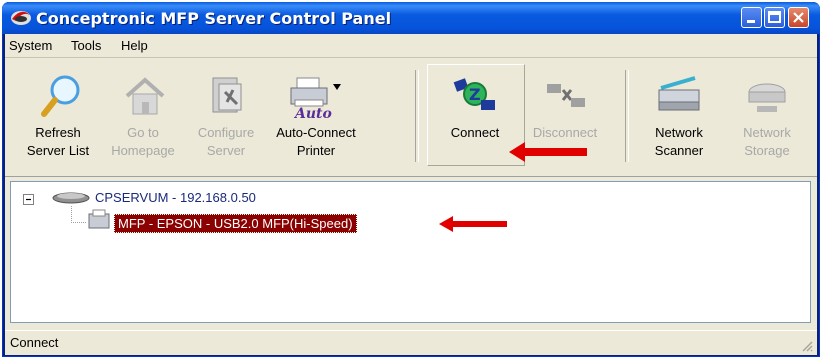 Image resolution: width=824 pixels, height=361 pixels. I want to click on tree-connector-lines, so click(90, 217).